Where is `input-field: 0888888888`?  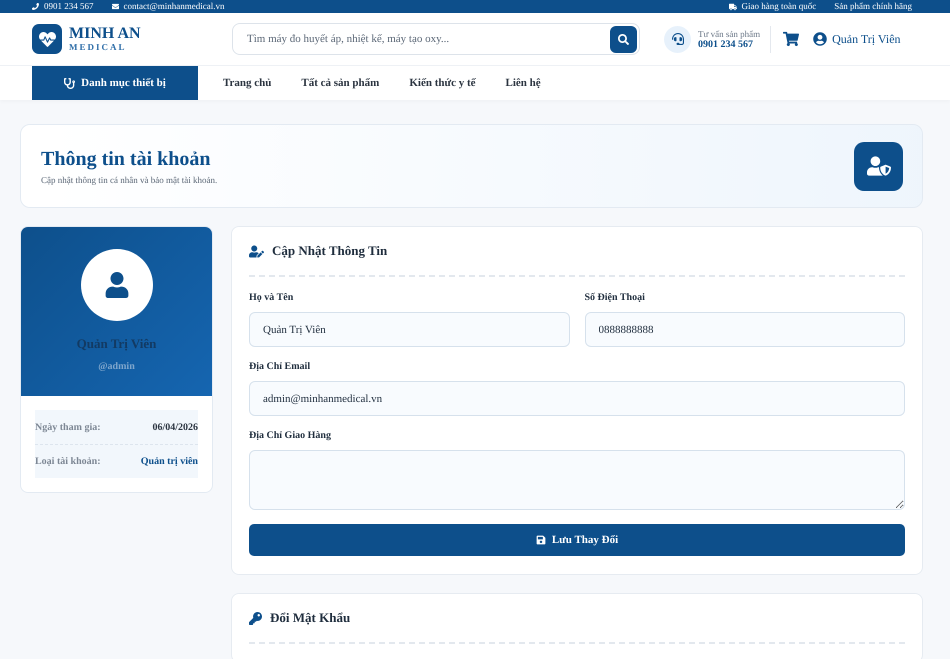
input-field: 0888888888 is located at coordinates (744, 329).